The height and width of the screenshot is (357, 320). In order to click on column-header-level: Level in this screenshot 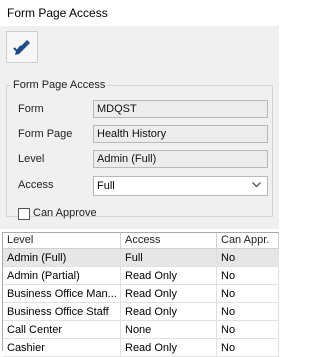, I will do `click(62, 241)`.